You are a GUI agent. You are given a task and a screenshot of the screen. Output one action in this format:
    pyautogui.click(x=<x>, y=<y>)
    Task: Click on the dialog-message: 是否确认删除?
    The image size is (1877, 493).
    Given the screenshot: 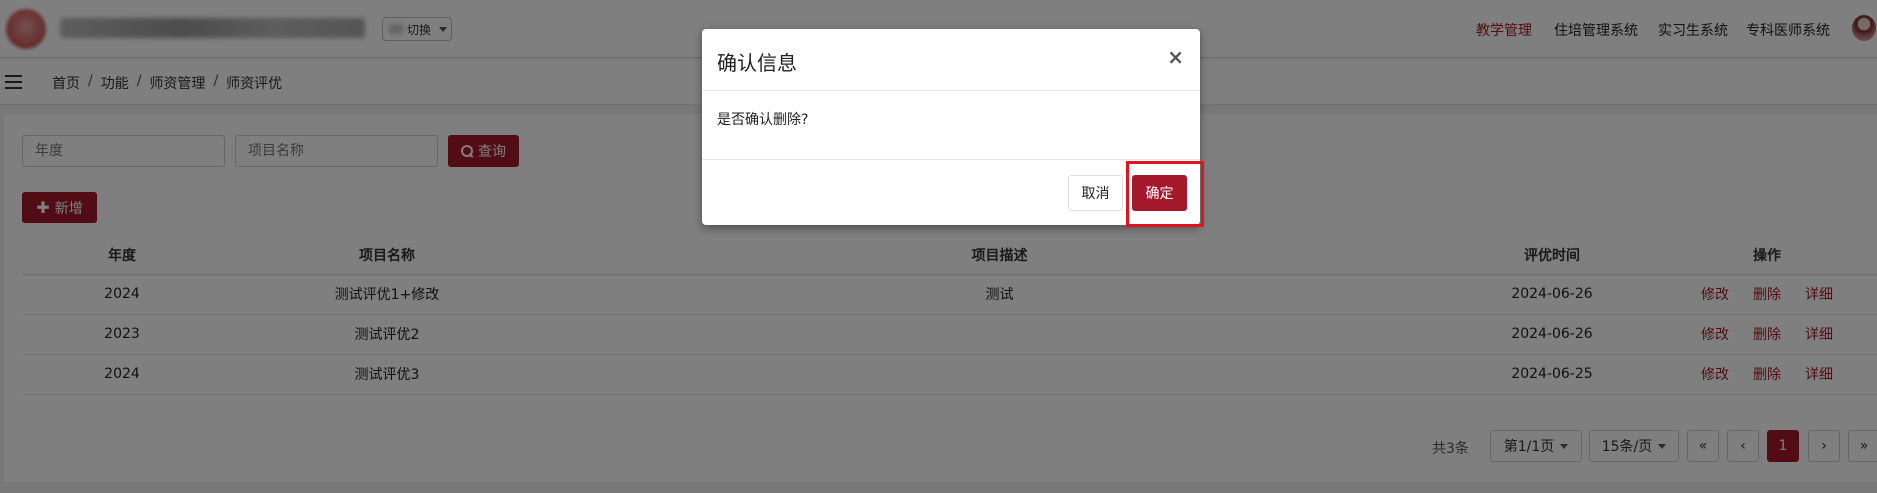 What is the action you would take?
    pyautogui.click(x=763, y=120)
    